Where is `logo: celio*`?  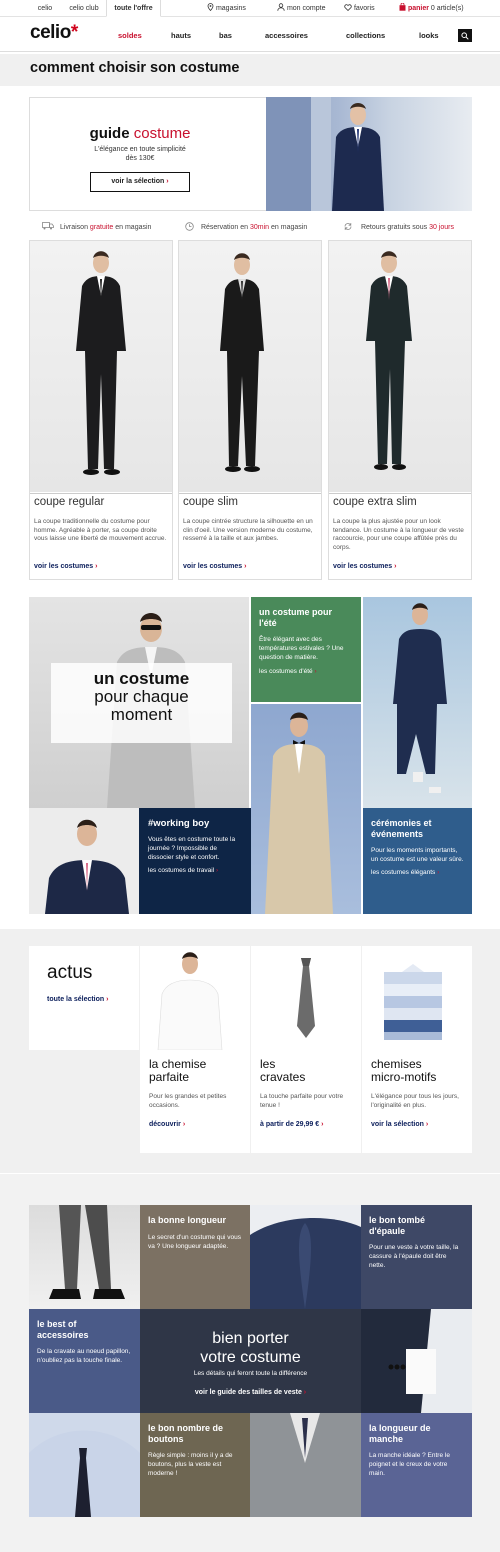
logo: celio* is located at coordinates (54, 33).